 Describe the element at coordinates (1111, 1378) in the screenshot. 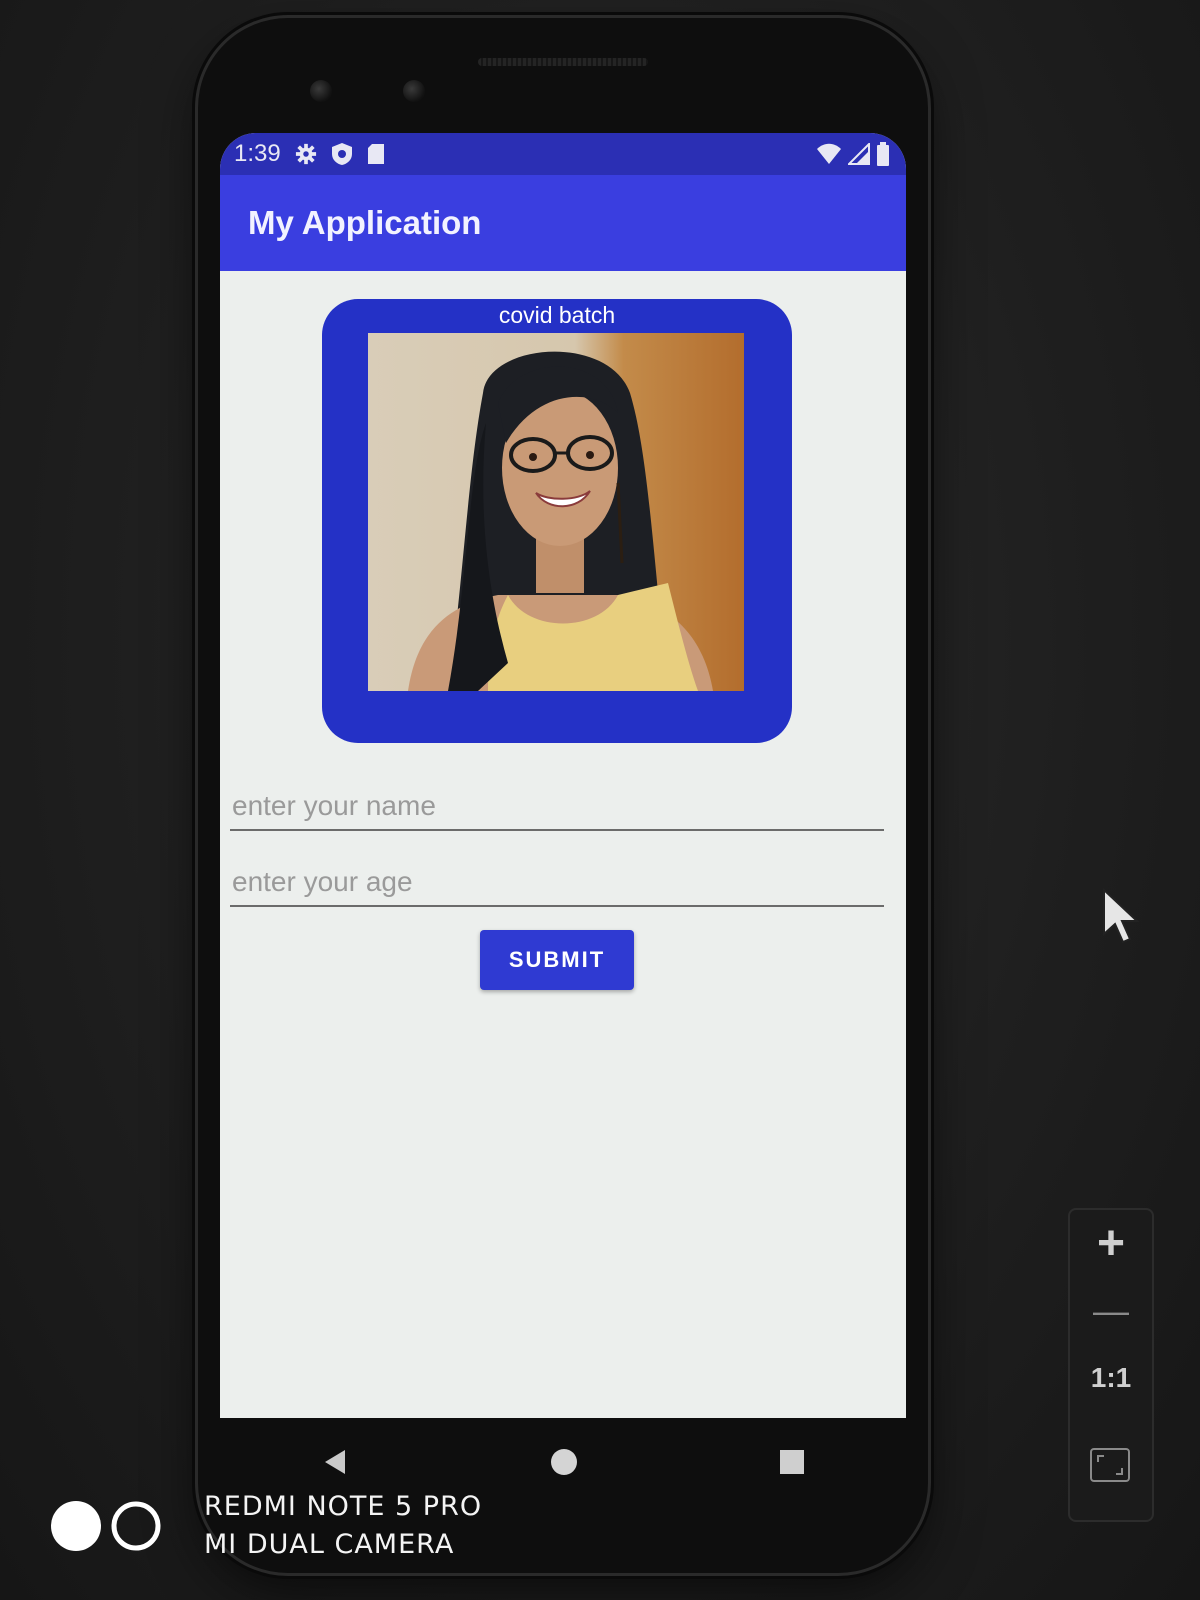

I see `zoom-ratio-button: 1:1` at that location.